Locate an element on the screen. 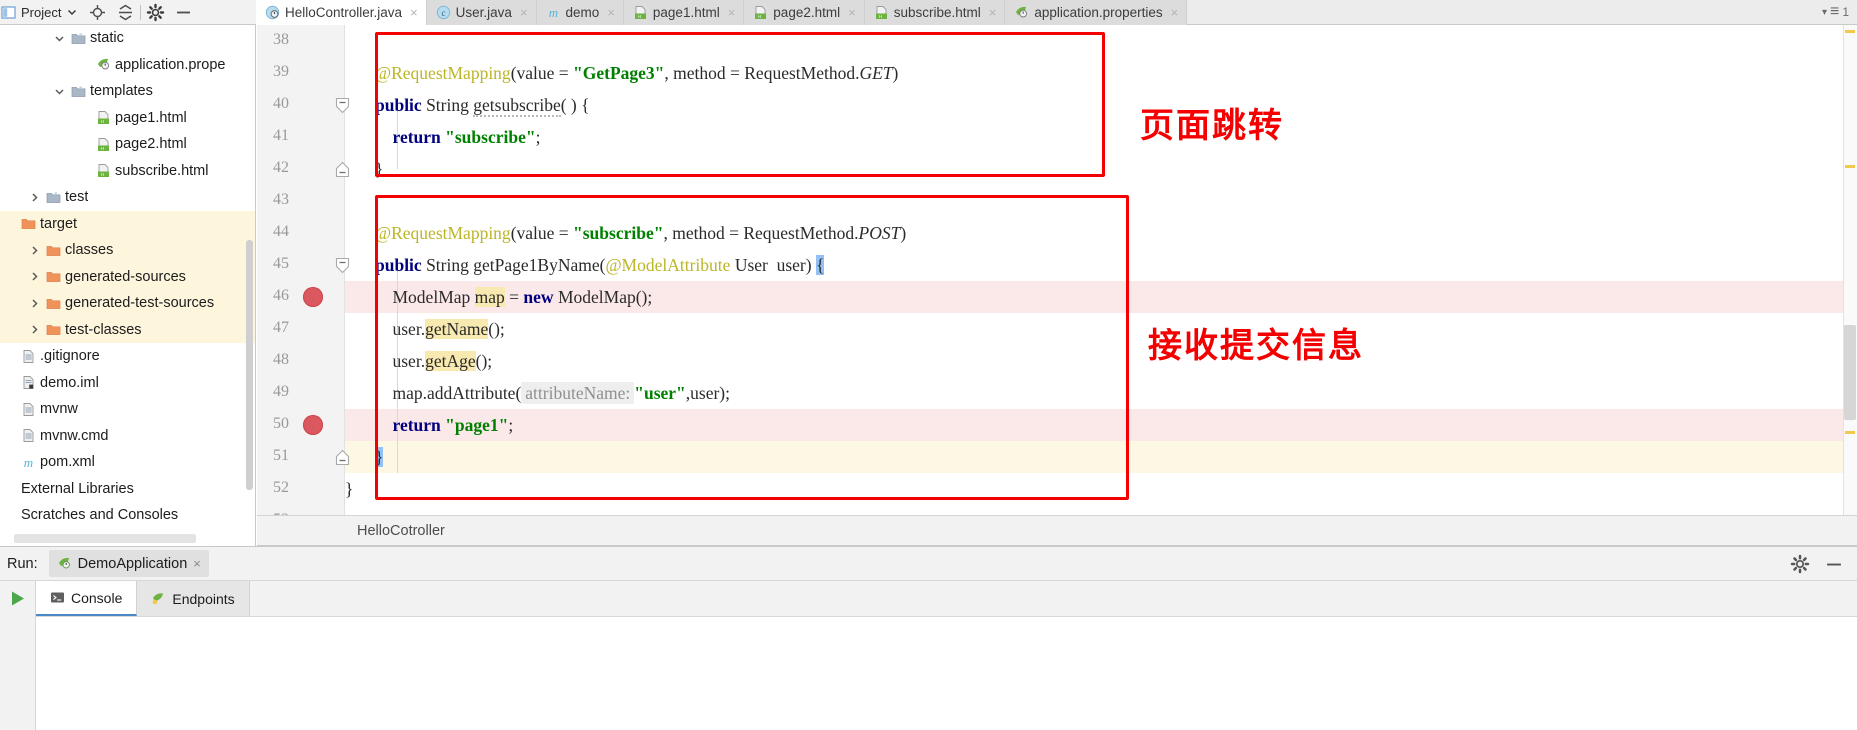  tree-horizontal-scrollbar is located at coordinates (105, 538).